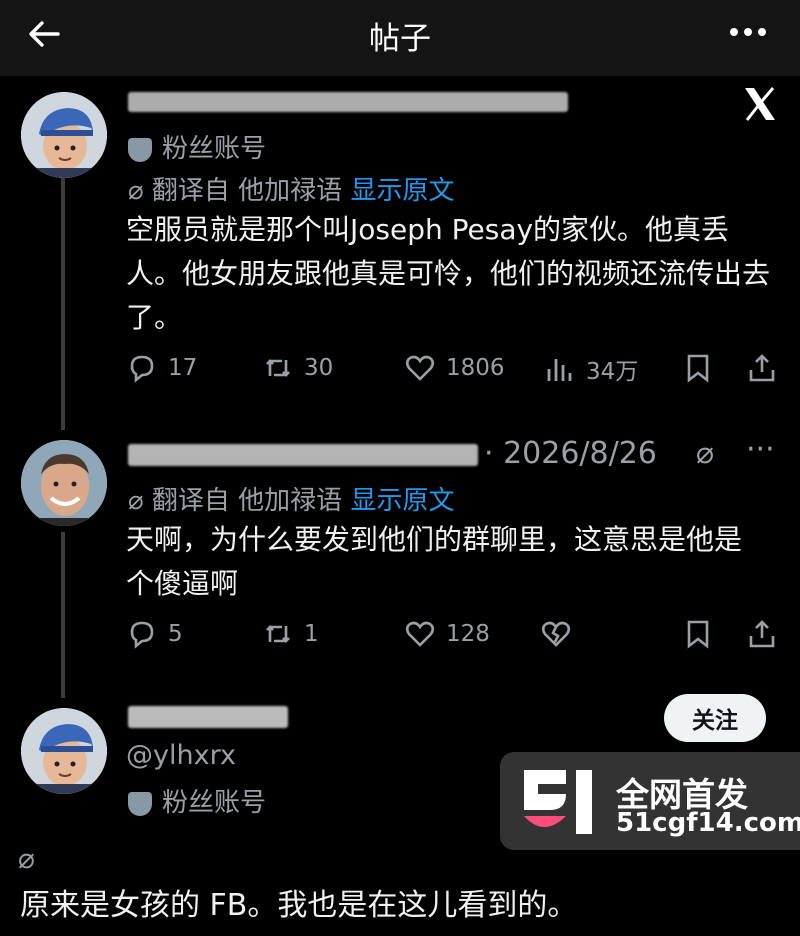 The height and width of the screenshot is (936, 800). Describe the element at coordinates (299, 905) in the screenshot. I see `tweet-text: 原来是女孩的 FB。我也是在这儿看到的。` at that location.